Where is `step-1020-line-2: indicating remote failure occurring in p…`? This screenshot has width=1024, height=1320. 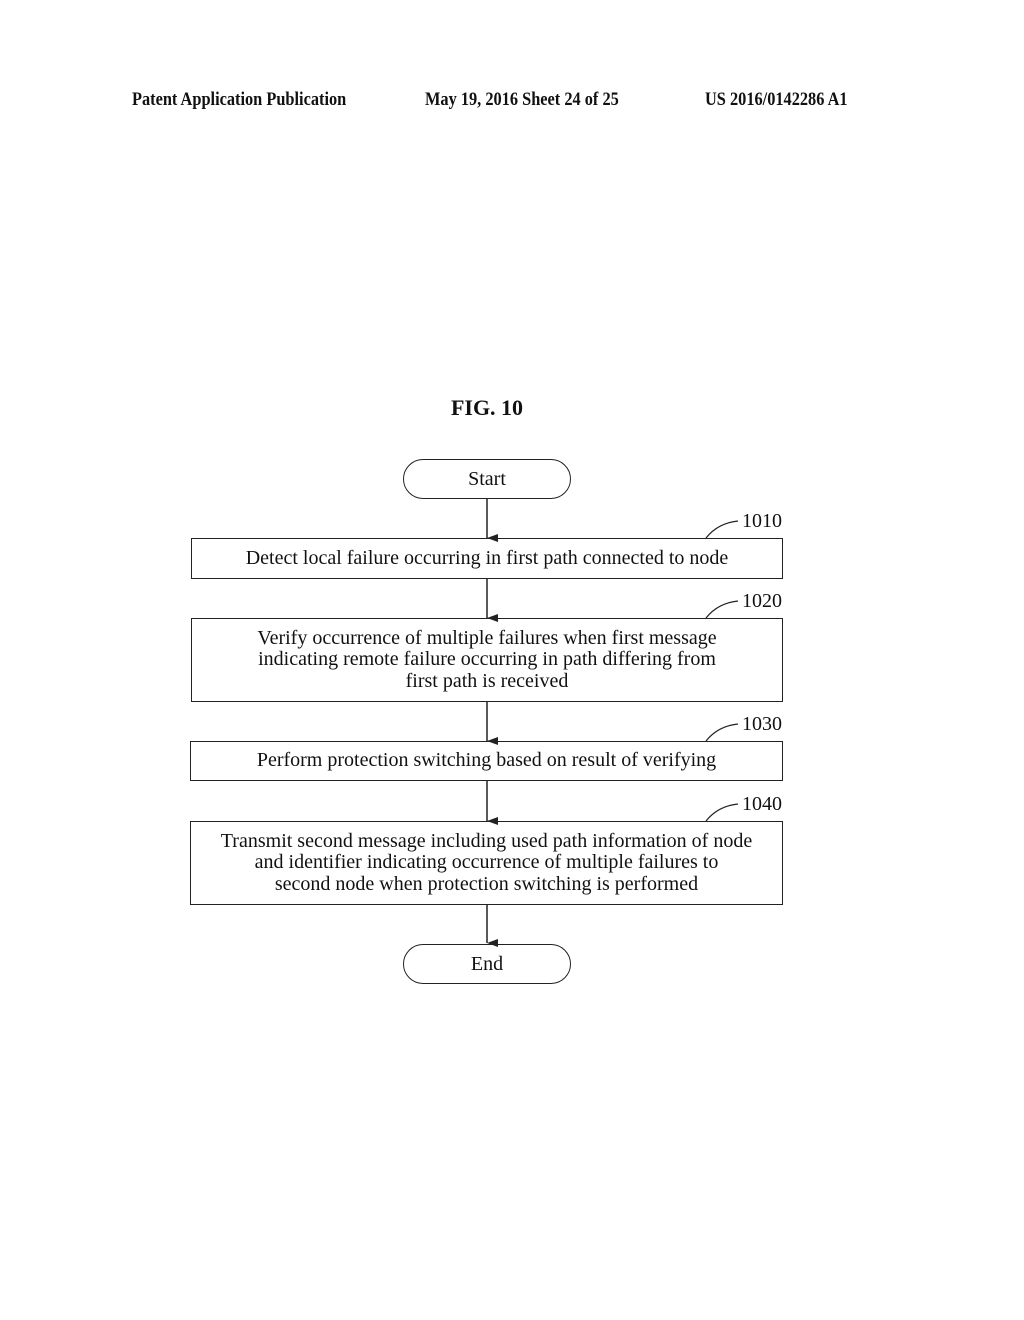 step-1020-line-2: indicating remote failure occurring in p… is located at coordinates (487, 659).